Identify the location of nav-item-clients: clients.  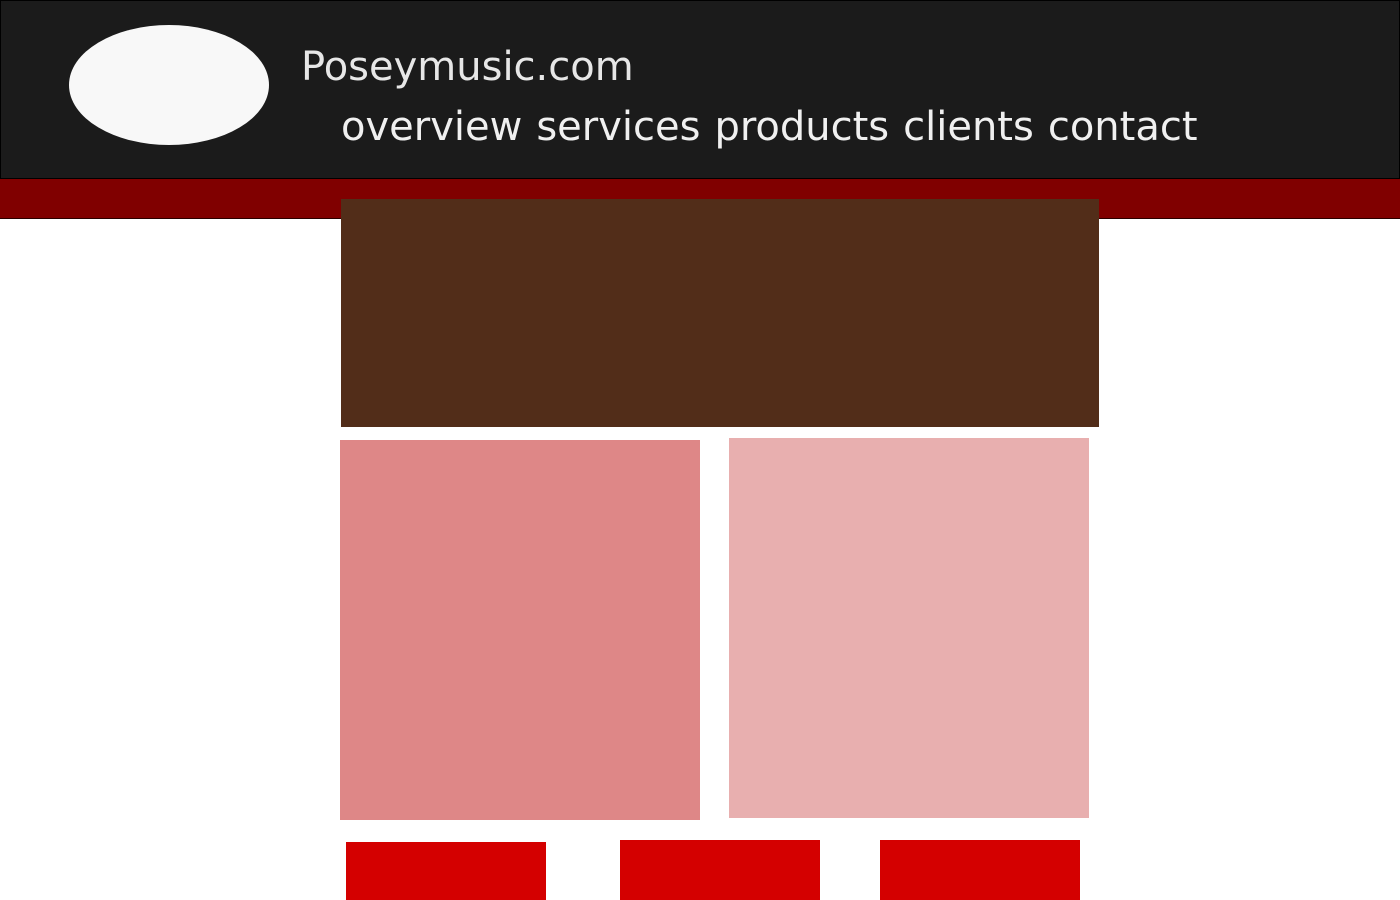
(968, 127).